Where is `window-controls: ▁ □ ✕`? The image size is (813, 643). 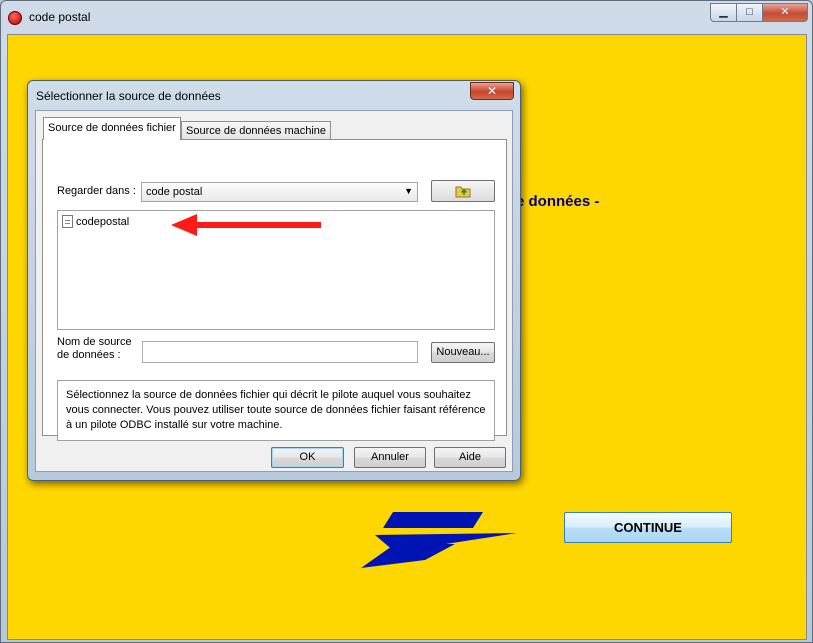 window-controls: ▁ □ ✕ is located at coordinates (759, 13).